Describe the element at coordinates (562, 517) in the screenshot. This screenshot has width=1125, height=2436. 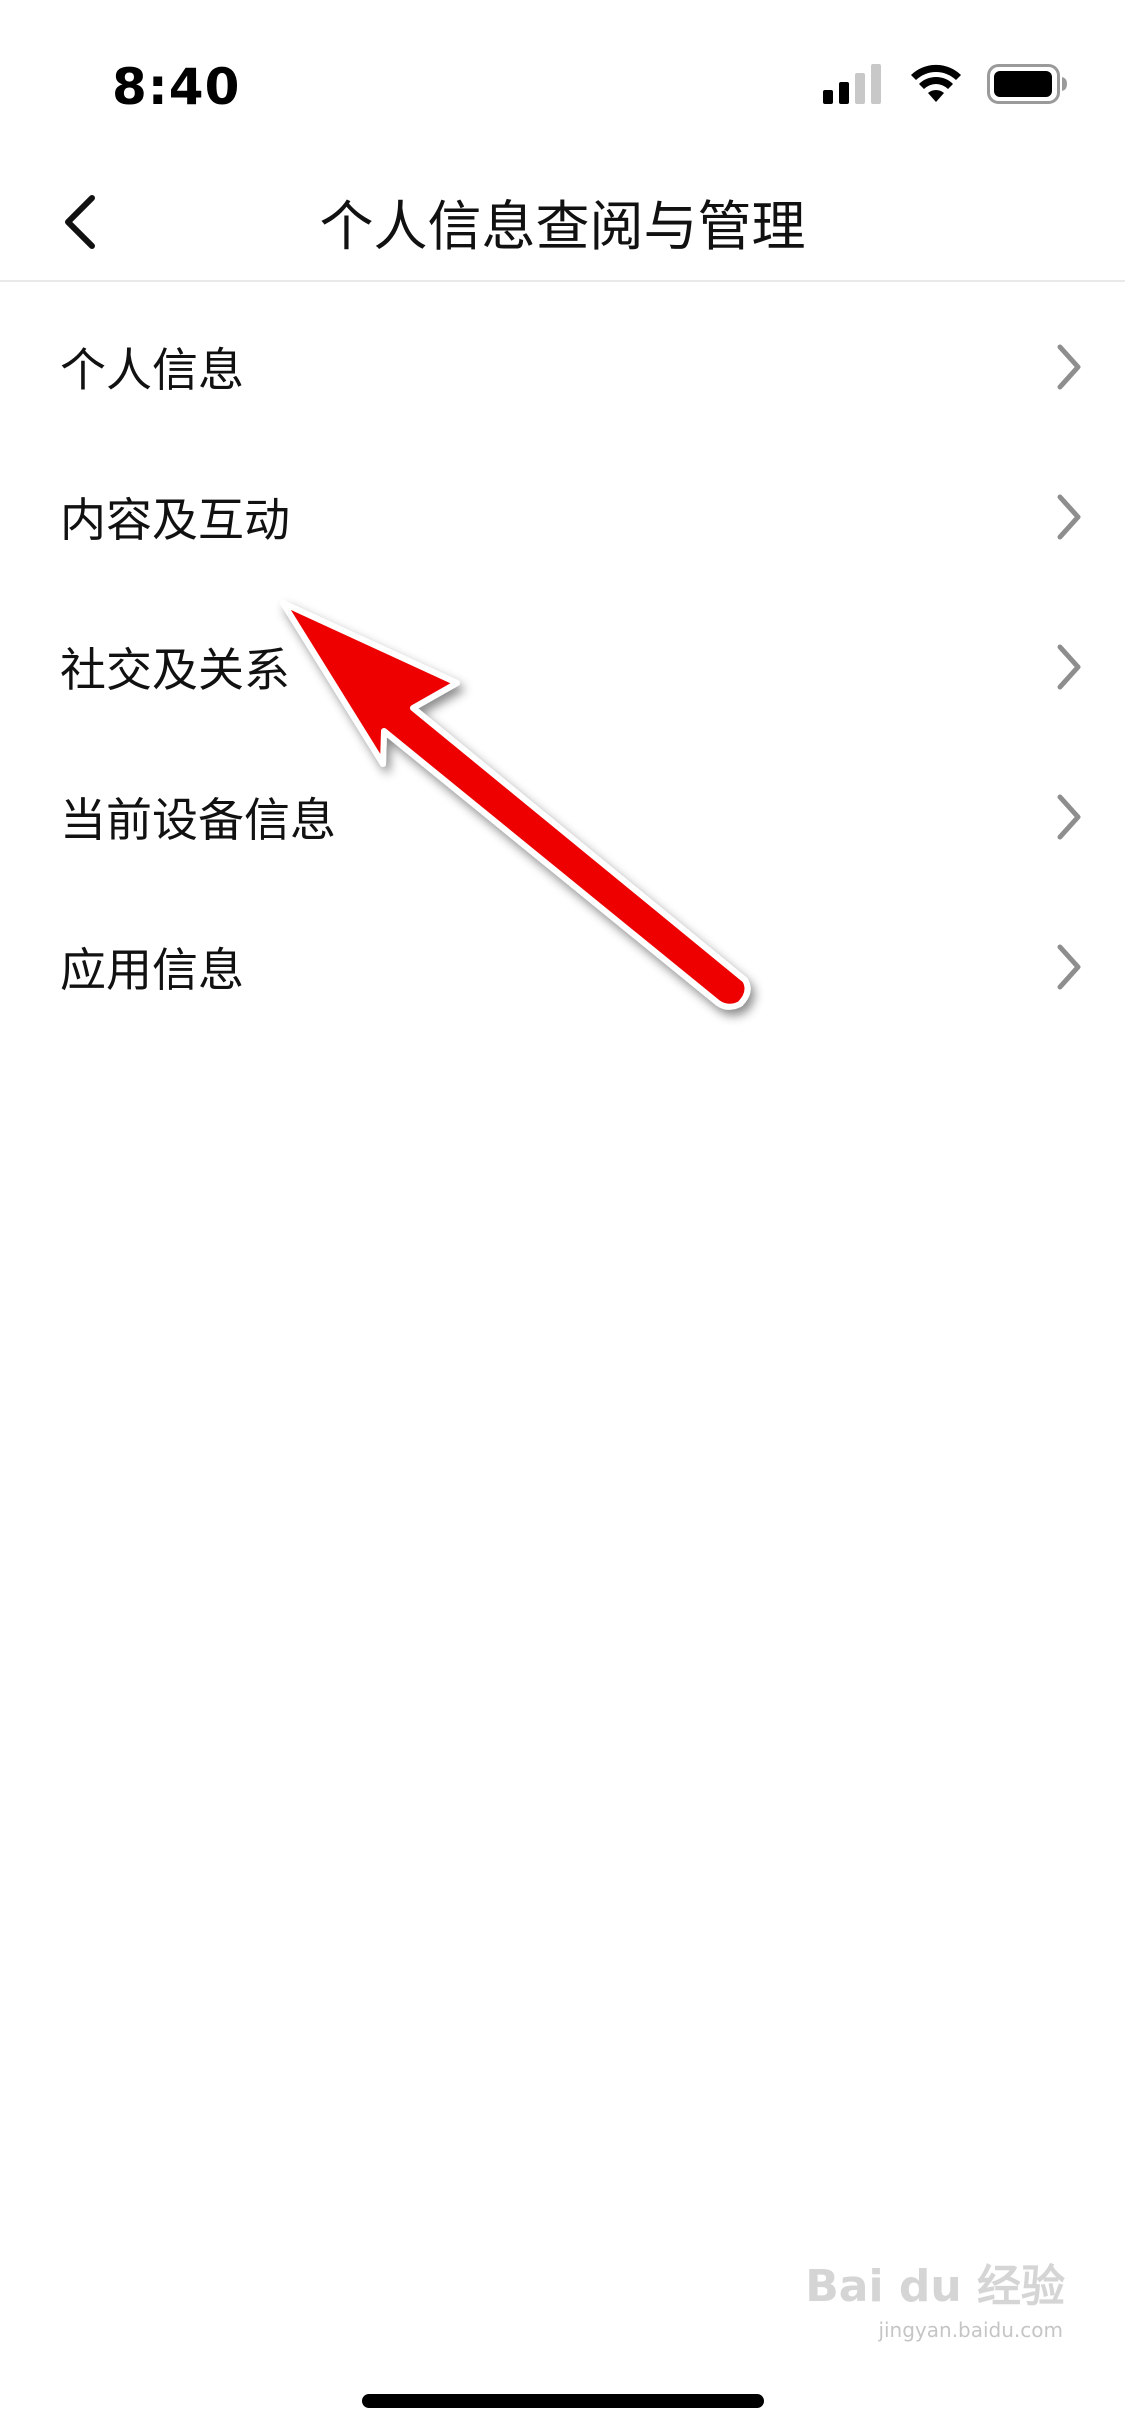
I see `menu-item-content-interaction: 内容及互动` at that location.